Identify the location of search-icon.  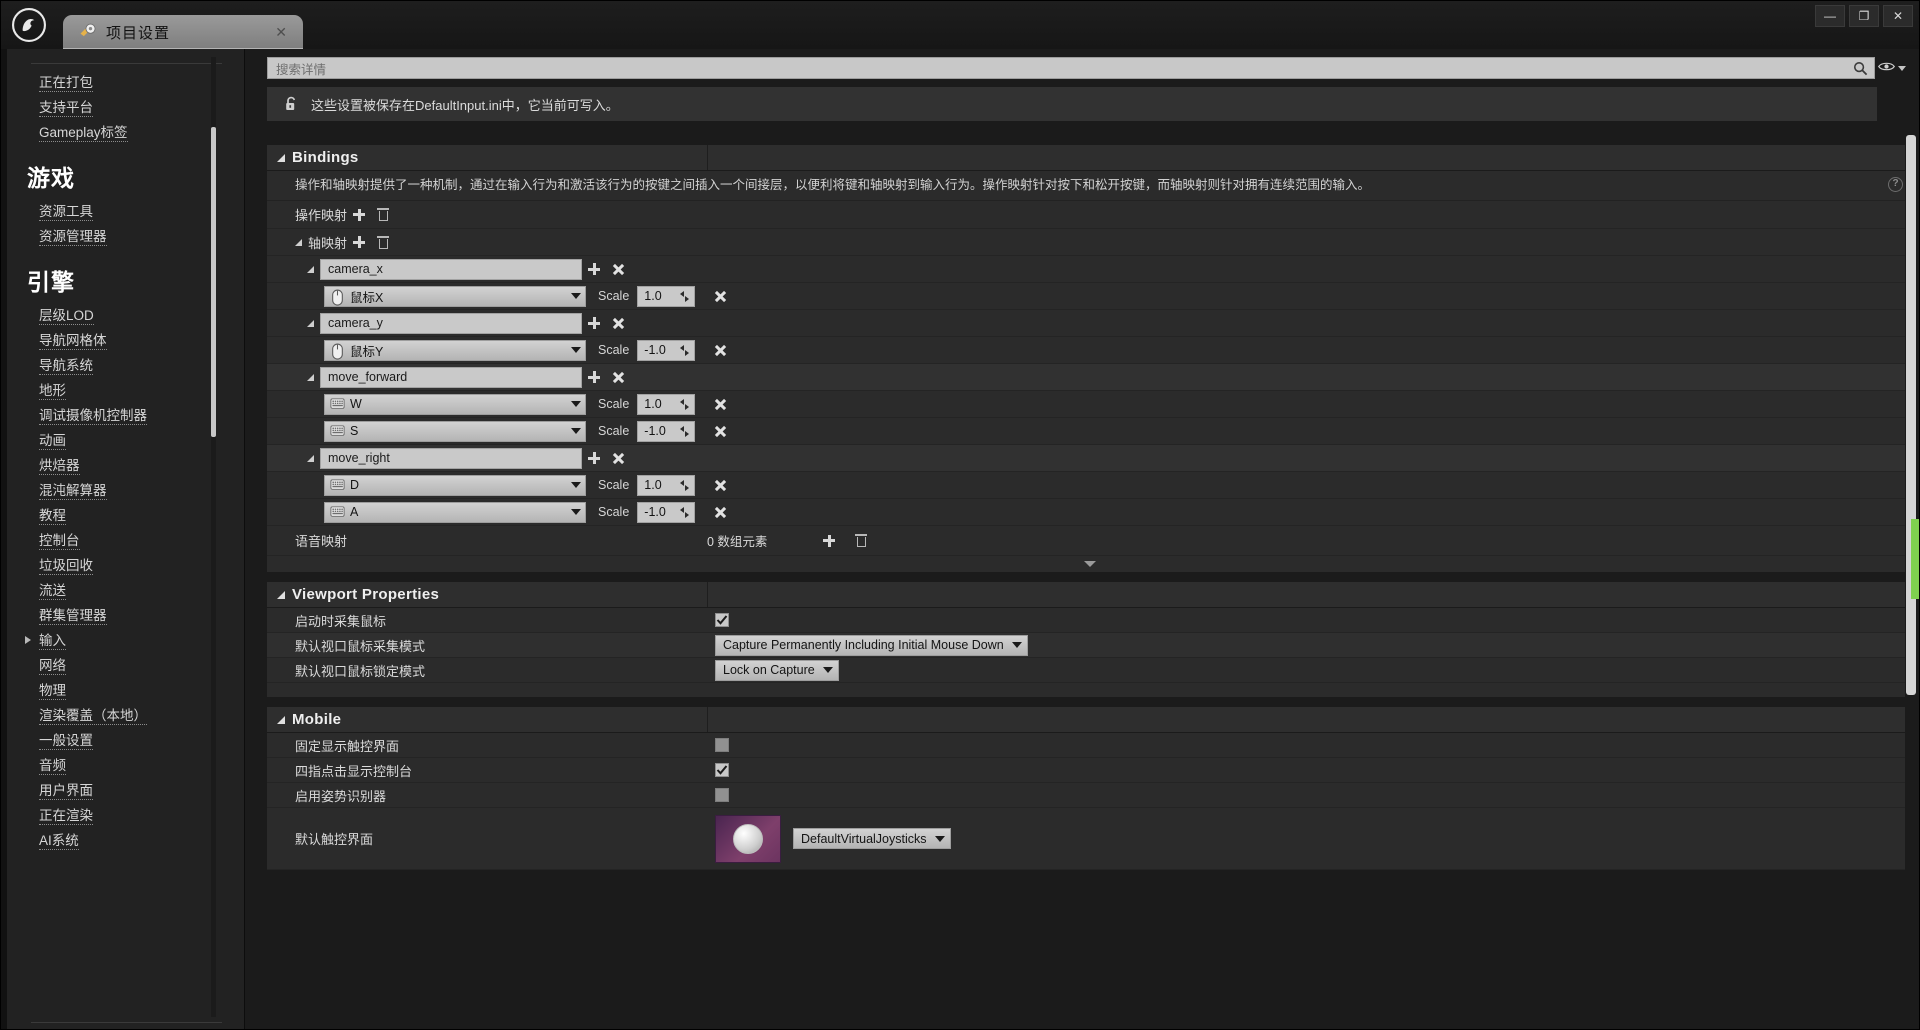
(1860, 68).